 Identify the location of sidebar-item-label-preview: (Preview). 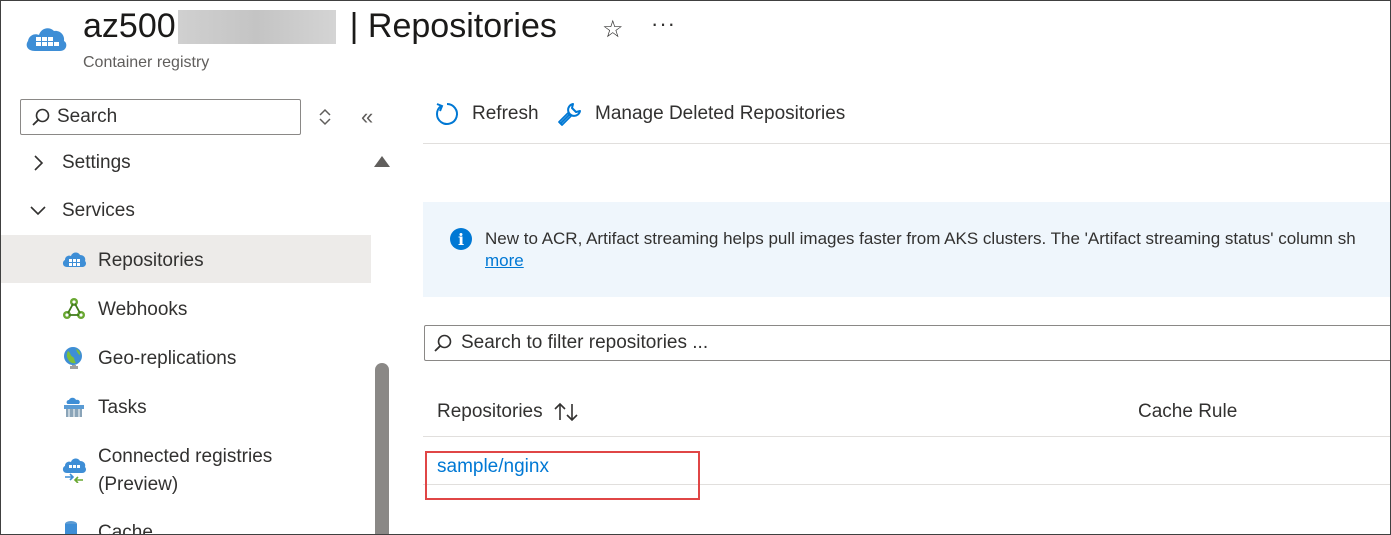
(138, 484).